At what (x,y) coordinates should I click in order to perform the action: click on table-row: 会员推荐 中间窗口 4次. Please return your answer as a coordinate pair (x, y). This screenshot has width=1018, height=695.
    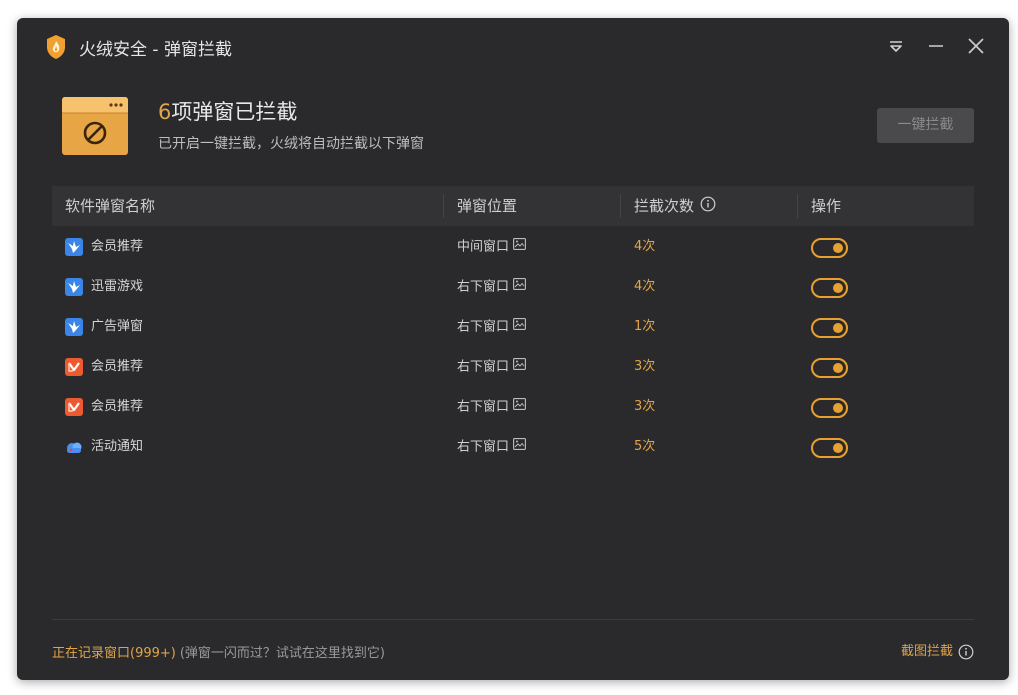
    Looking at the image, I should click on (513, 247).